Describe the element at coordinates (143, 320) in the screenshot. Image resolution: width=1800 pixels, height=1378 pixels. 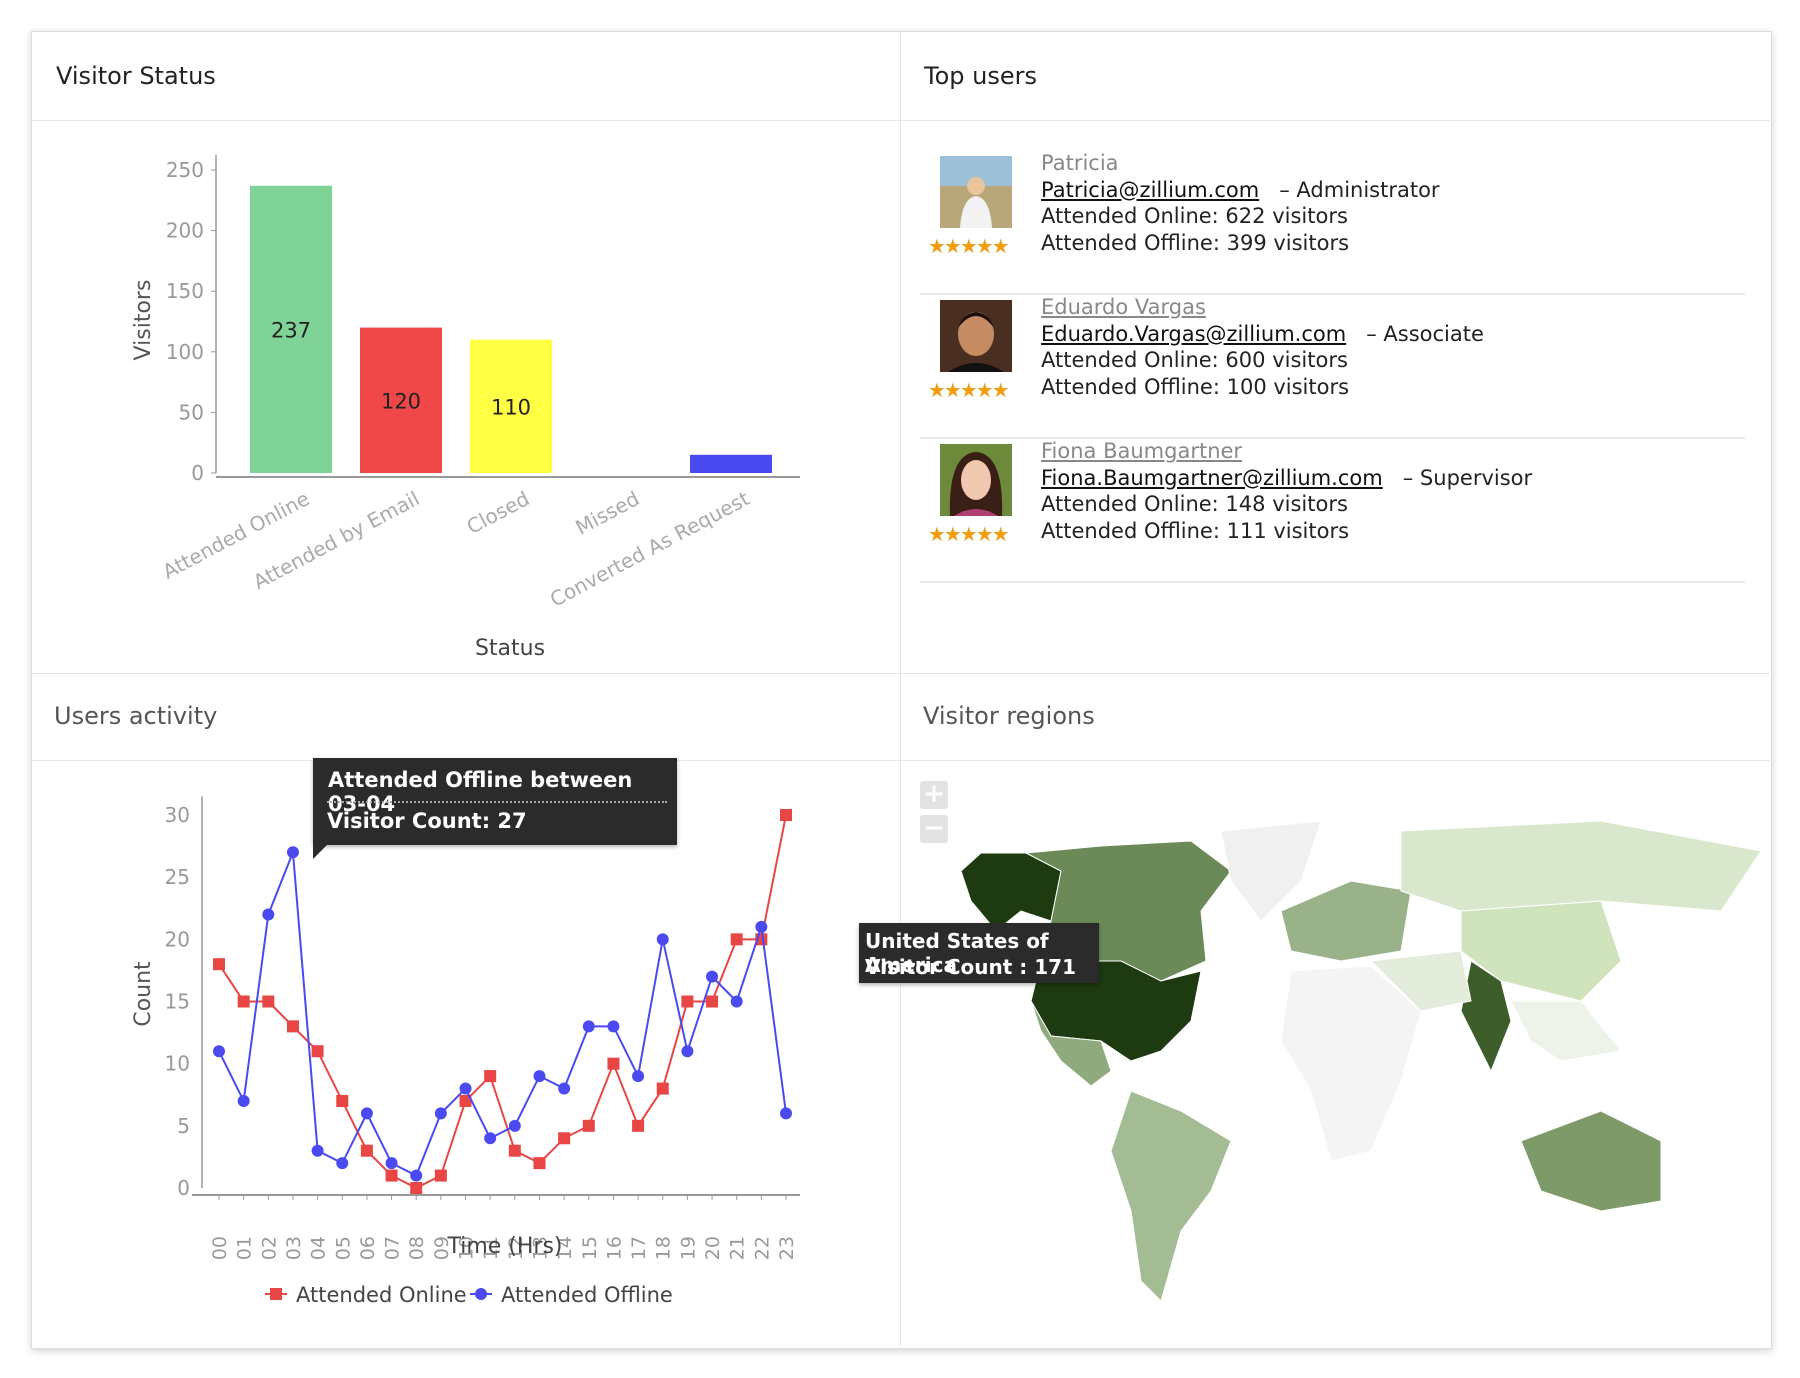
I see `y-axis-title: Visitors` at that location.